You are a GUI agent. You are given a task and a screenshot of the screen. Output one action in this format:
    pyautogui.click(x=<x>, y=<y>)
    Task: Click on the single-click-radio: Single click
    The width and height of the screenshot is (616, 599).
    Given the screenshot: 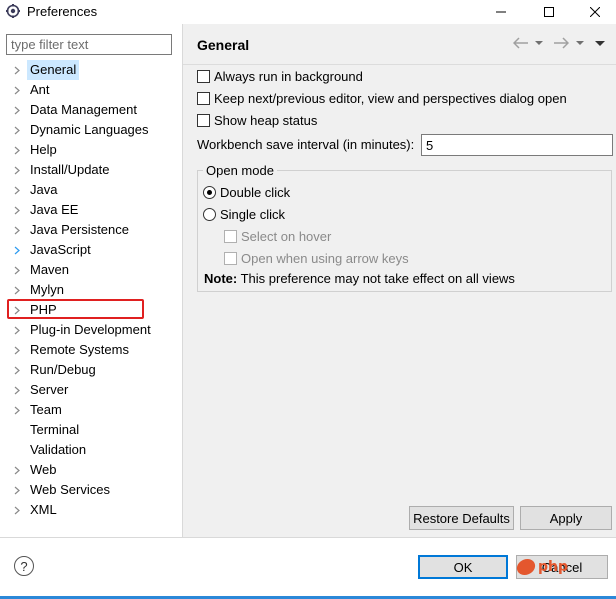 What is the action you would take?
    pyautogui.click(x=244, y=214)
    